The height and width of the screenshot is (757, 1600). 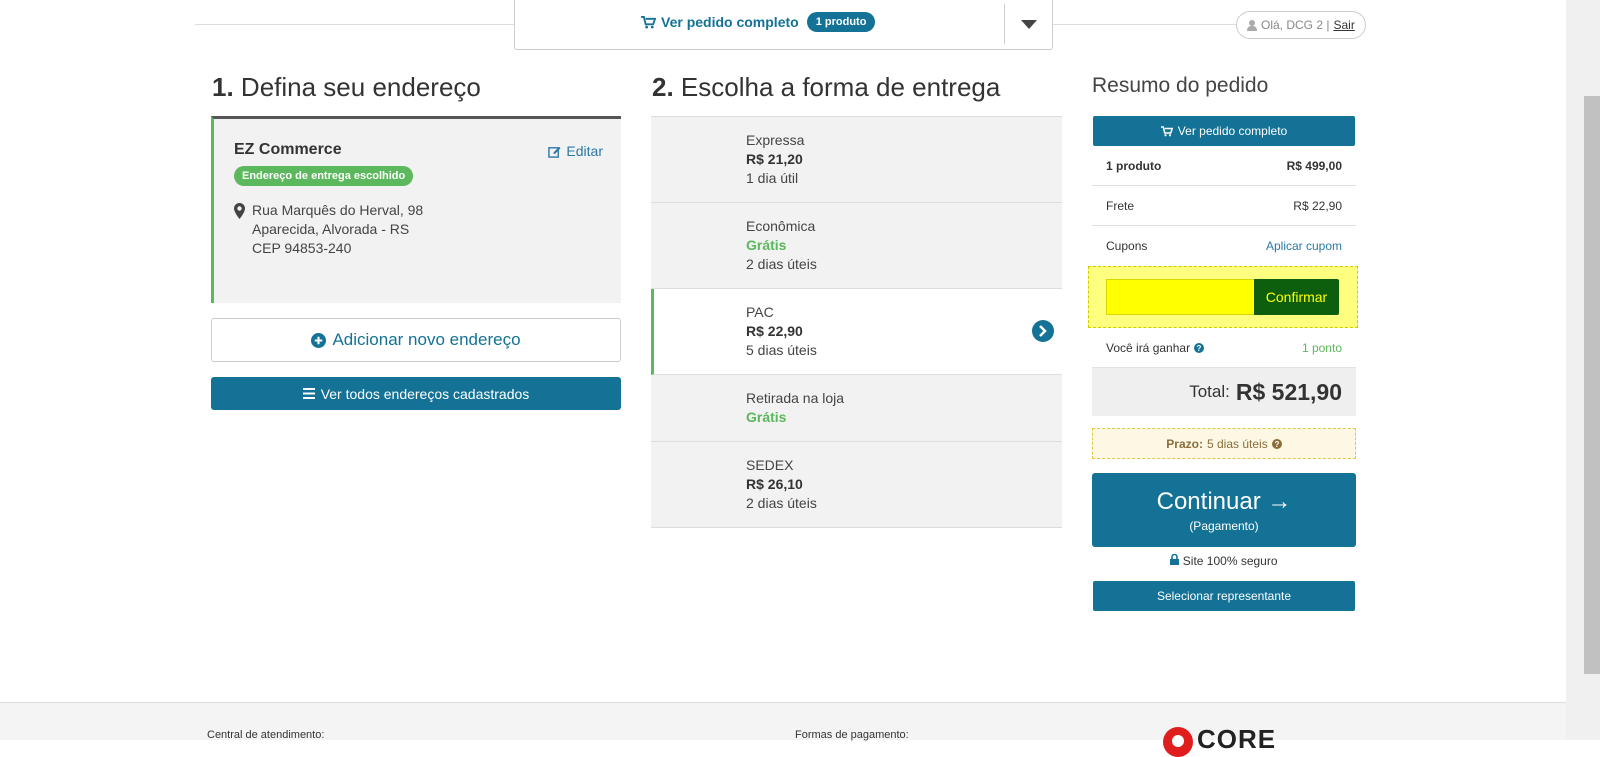 I want to click on shipping-heading: 2. Escolha a forma de entrega, so click(x=826, y=87).